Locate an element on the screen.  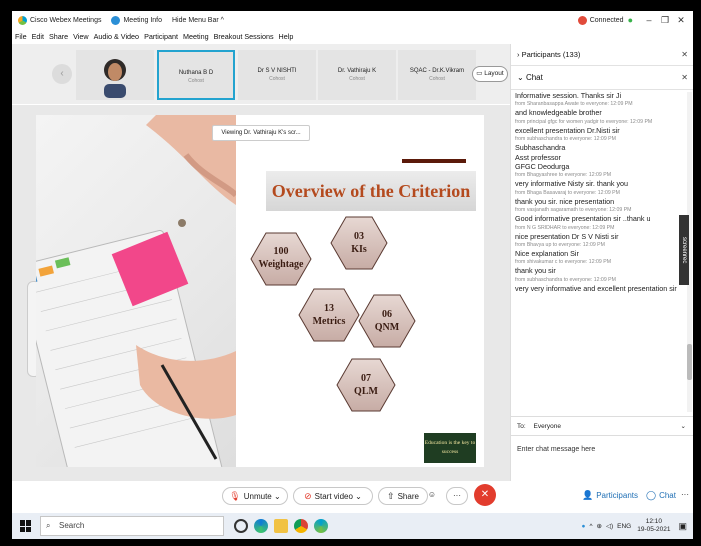
clock: 12:10 19-05-2021 is located at coordinates (653, 526).